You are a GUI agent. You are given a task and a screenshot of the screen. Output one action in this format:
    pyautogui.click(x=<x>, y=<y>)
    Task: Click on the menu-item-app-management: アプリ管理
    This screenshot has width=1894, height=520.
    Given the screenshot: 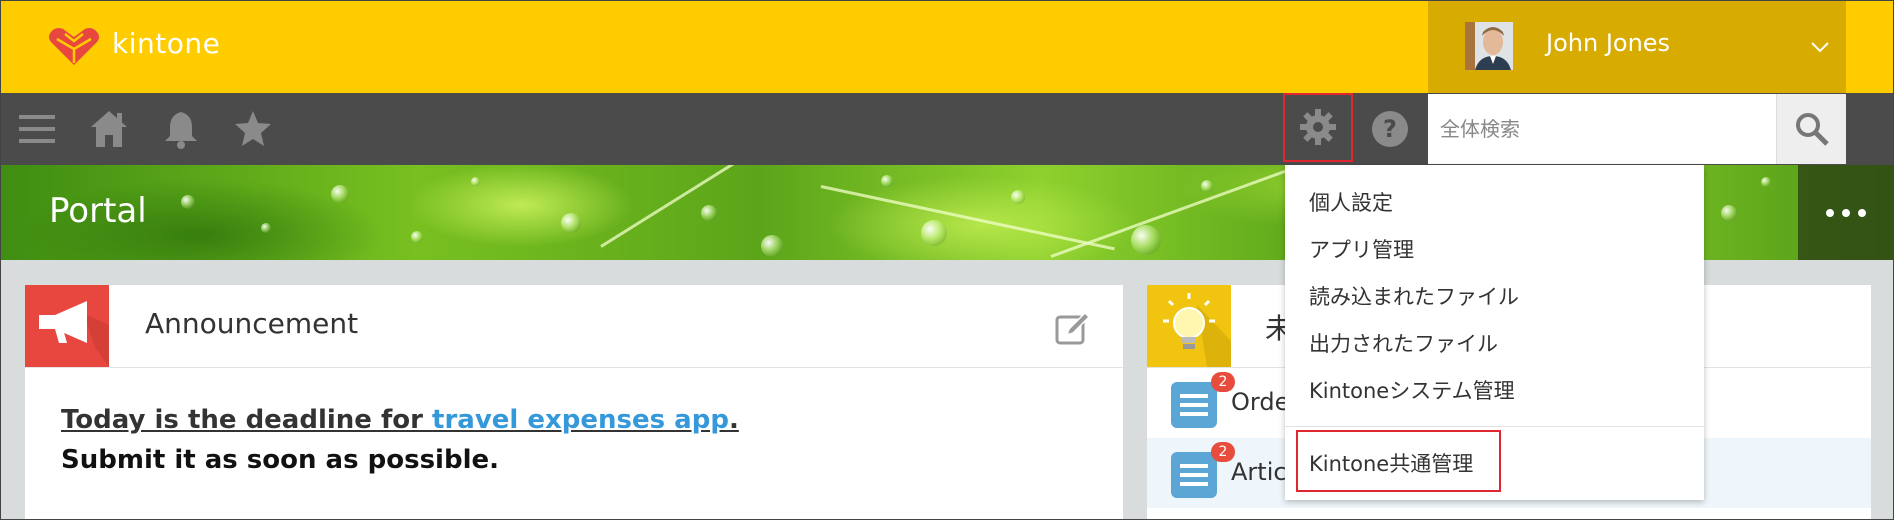 What is the action you would take?
    pyautogui.click(x=1361, y=249)
    